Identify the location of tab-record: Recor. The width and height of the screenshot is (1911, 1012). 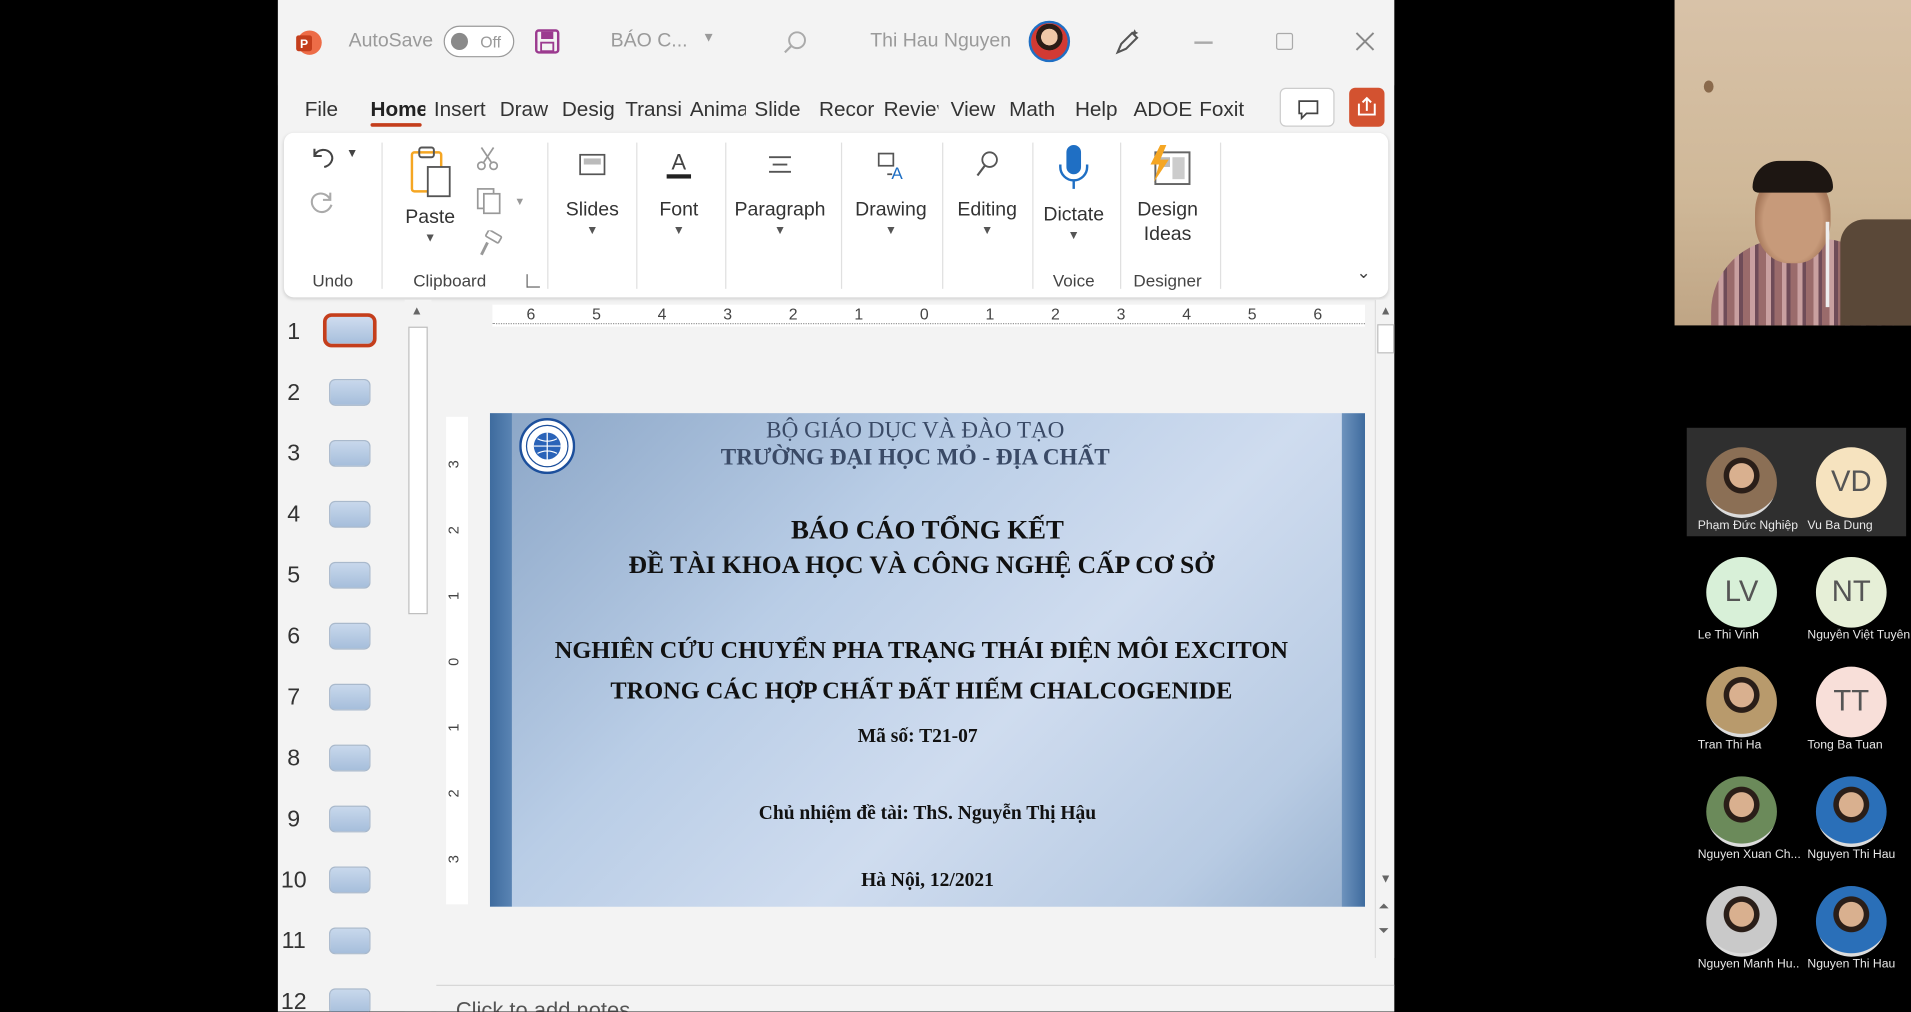
(847, 110).